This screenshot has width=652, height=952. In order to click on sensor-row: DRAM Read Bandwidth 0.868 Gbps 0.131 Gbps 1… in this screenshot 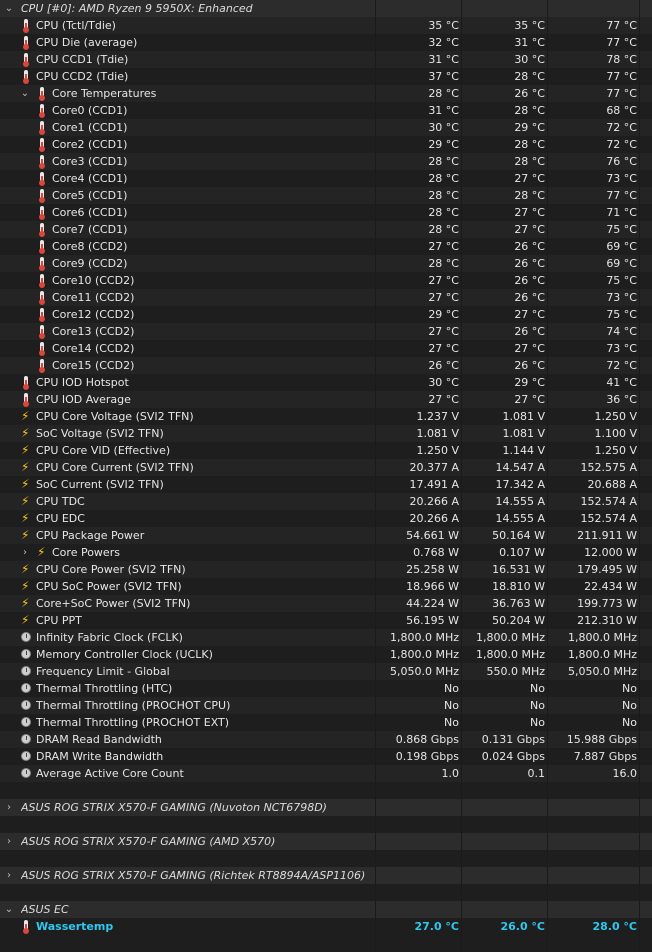, I will do `click(326, 739)`.